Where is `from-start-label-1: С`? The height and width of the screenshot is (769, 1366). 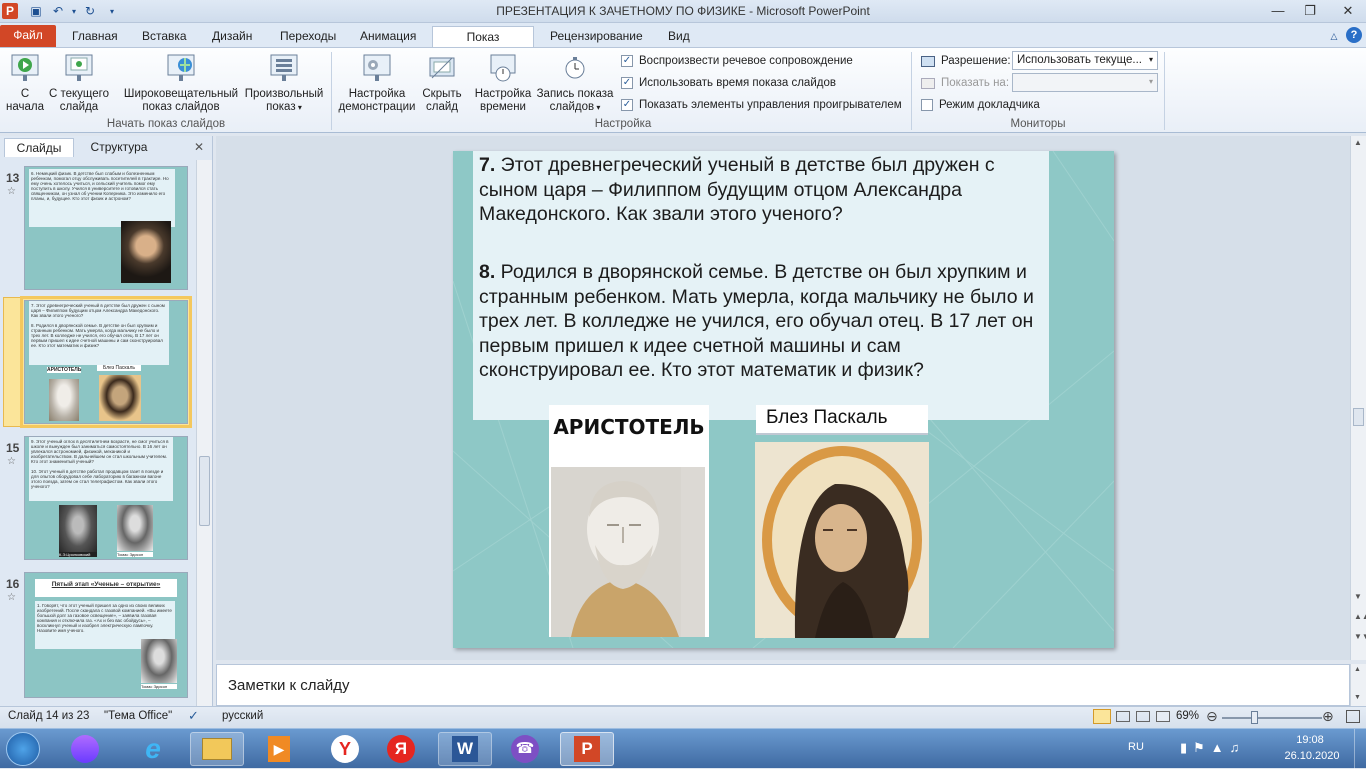 from-start-label-1: С is located at coordinates (25, 94).